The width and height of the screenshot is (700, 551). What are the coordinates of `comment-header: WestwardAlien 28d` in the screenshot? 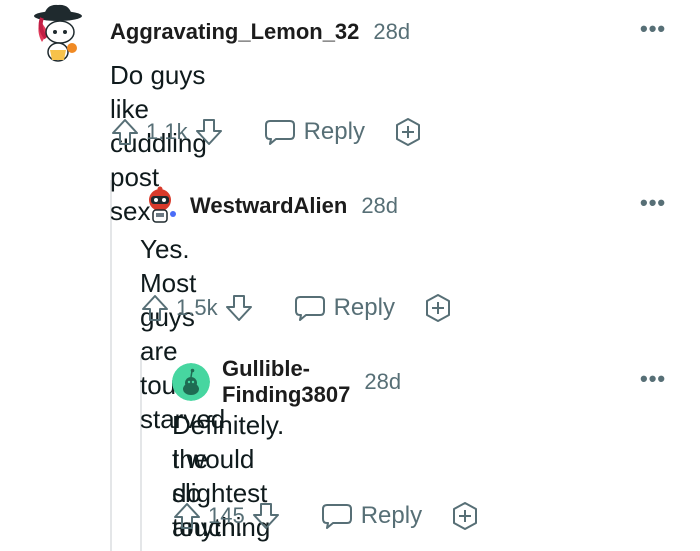 It's located at (294, 206).